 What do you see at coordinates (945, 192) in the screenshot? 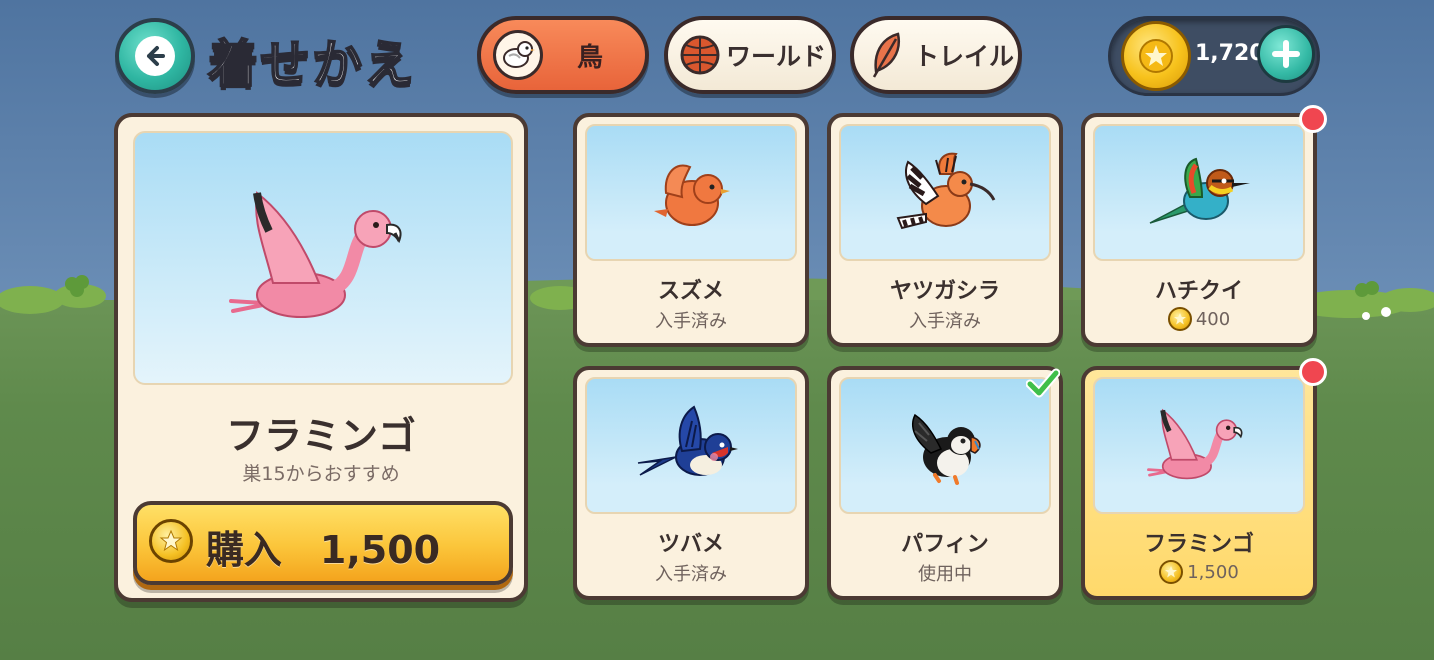
I see `hoopoe-image` at bounding box center [945, 192].